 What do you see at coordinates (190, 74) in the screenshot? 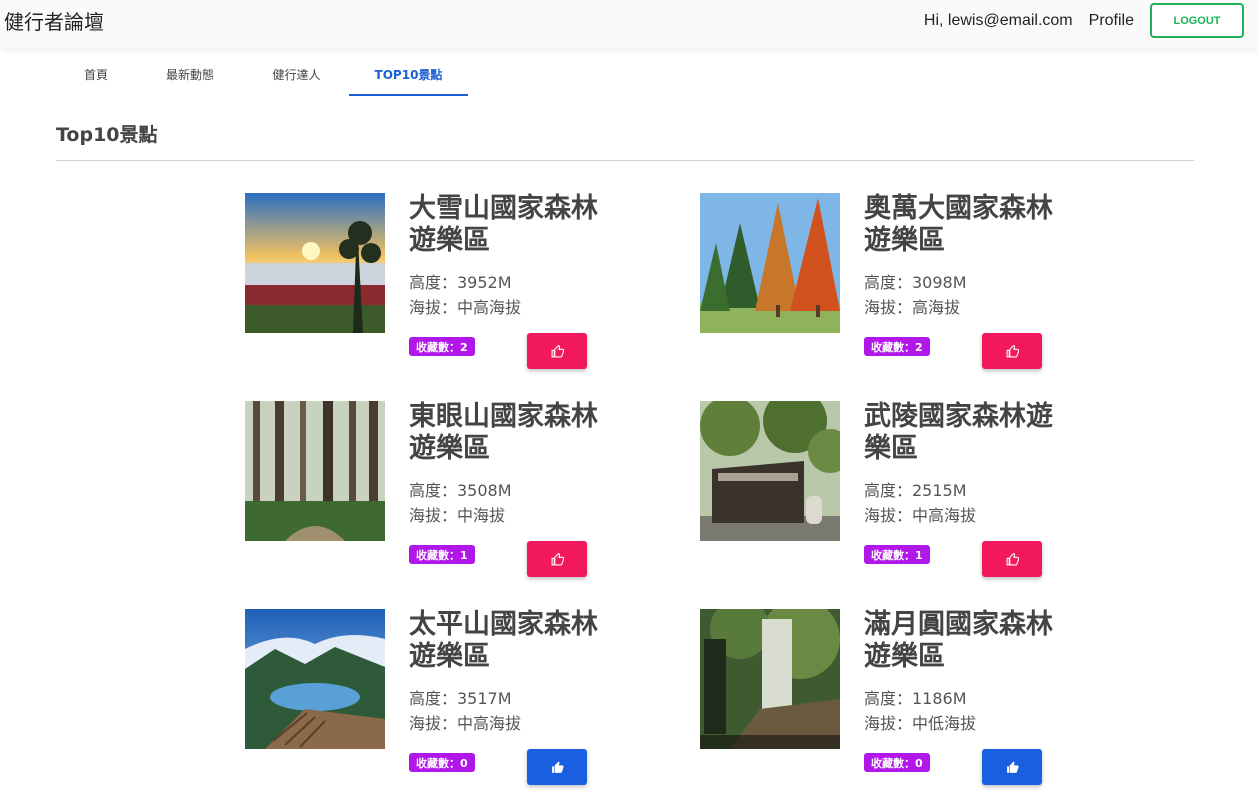
I see `tab-latest: 最新動態` at bounding box center [190, 74].